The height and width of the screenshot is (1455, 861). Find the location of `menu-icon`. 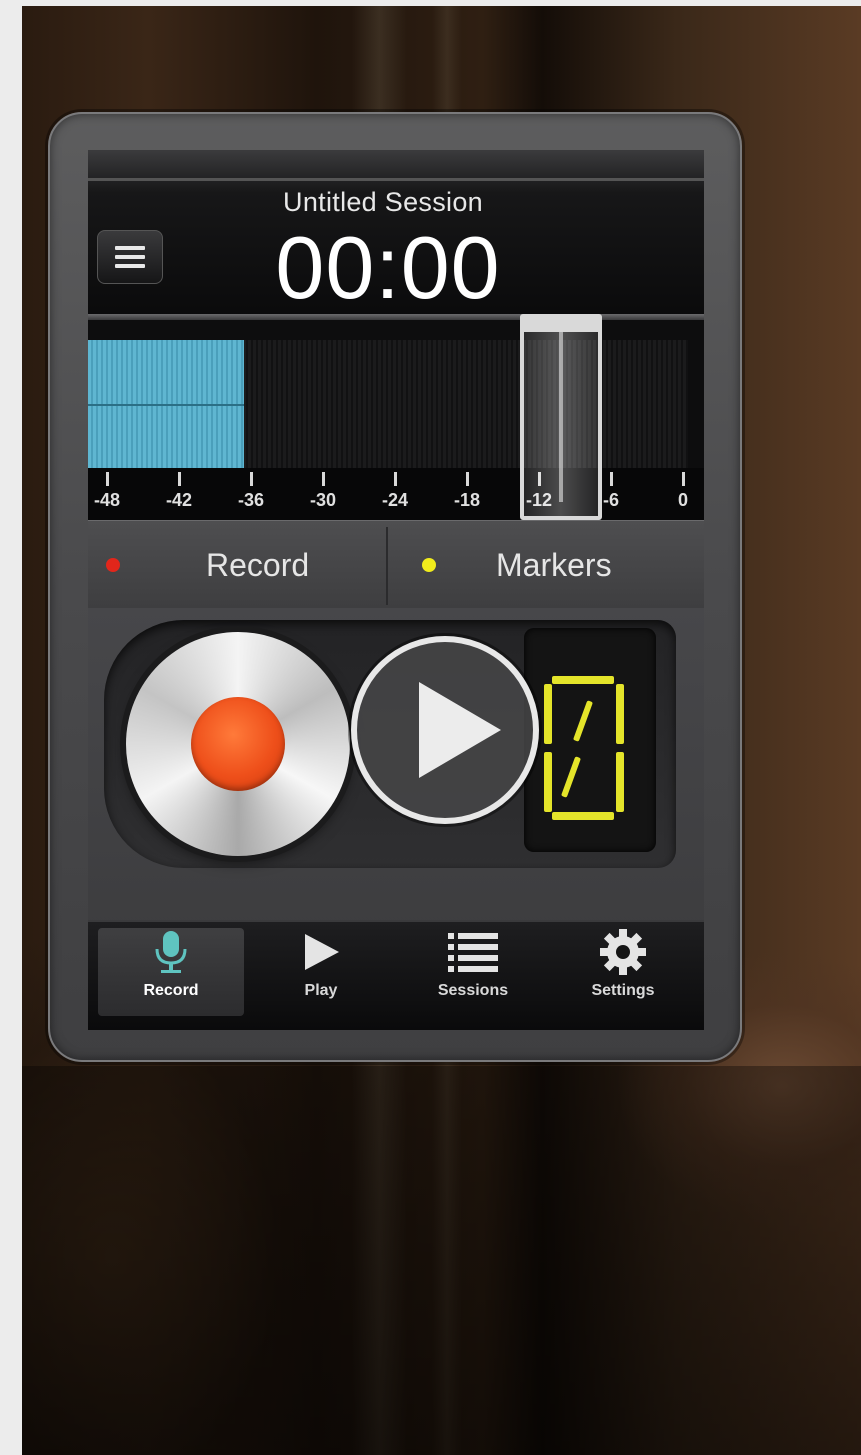

menu-icon is located at coordinates (130, 257).